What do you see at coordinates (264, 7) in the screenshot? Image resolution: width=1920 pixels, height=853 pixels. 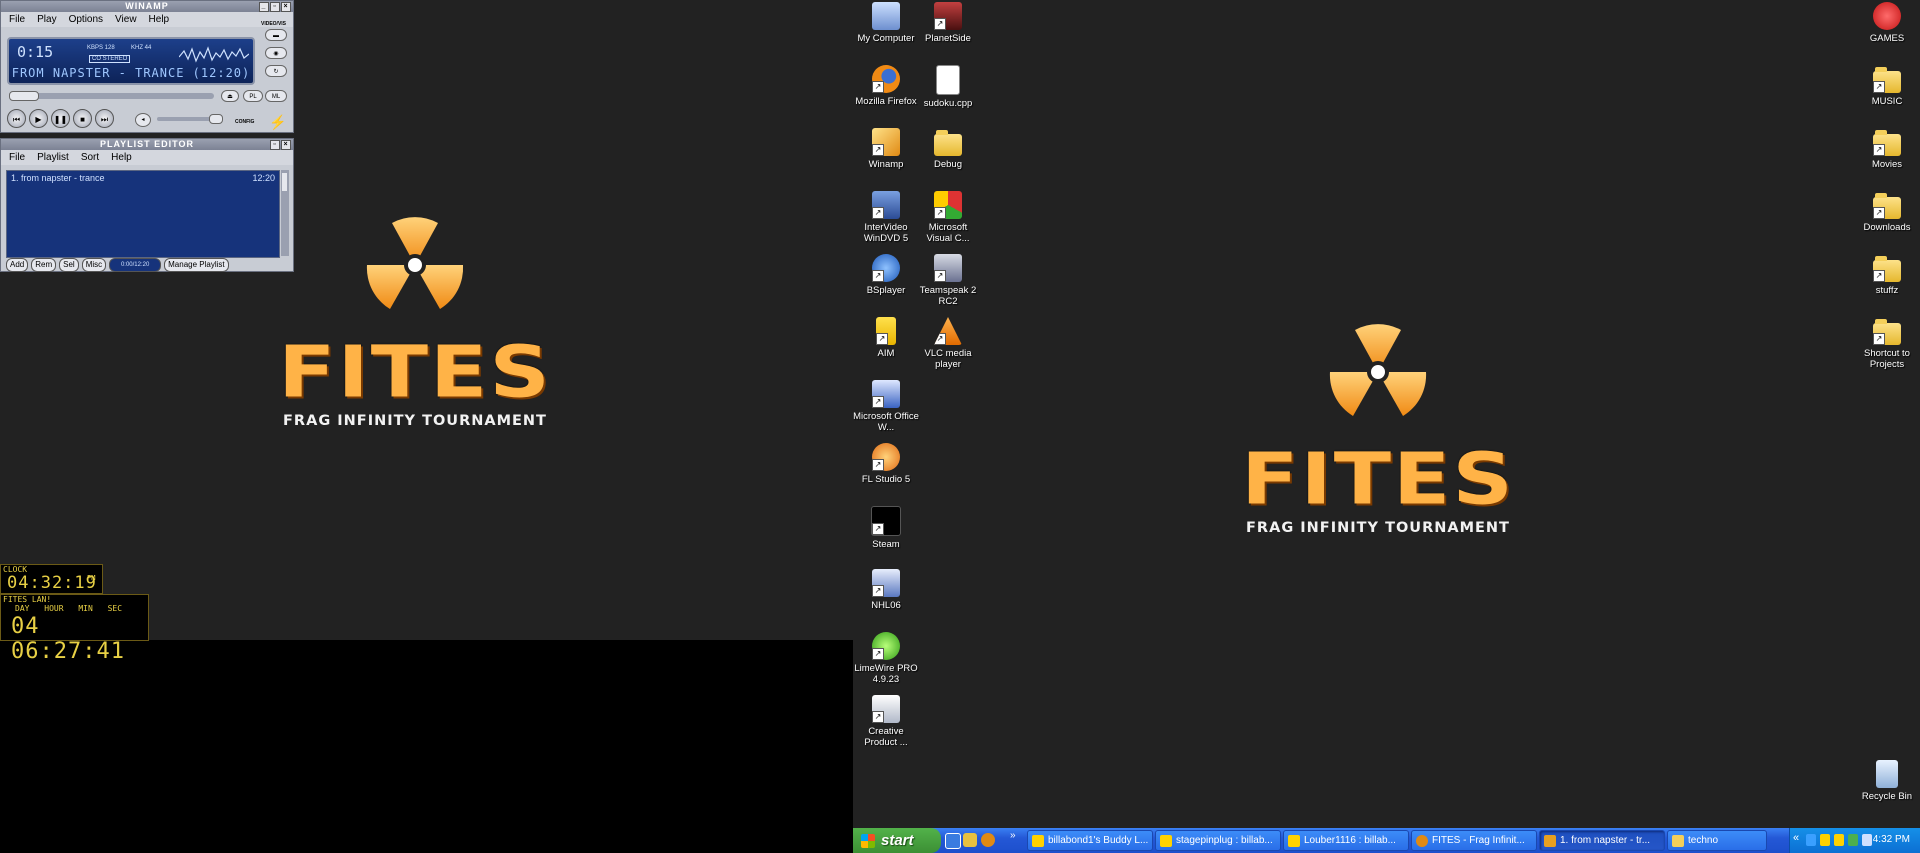 I see `minimize-icon: _` at bounding box center [264, 7].